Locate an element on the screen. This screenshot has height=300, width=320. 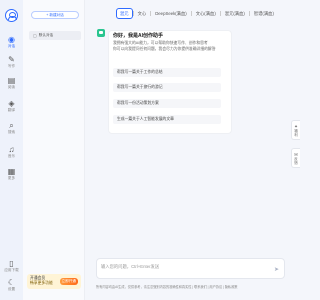
rail-item-search: ⌕ 搜索 is located at coordinates (11, 128).